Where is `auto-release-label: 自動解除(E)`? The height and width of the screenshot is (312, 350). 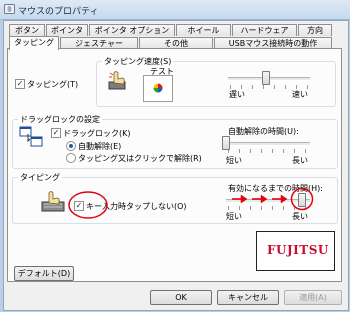 auto-release-label: 自動解除(E) is located at coordinates (100, 146).